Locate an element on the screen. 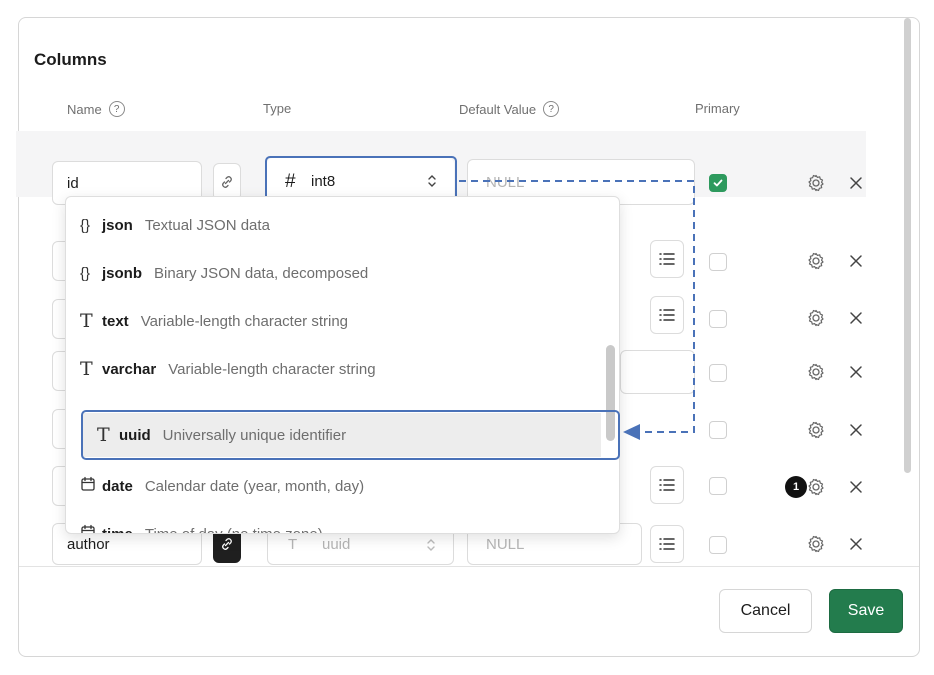  footer-divider is located at coordinates (469, 566).